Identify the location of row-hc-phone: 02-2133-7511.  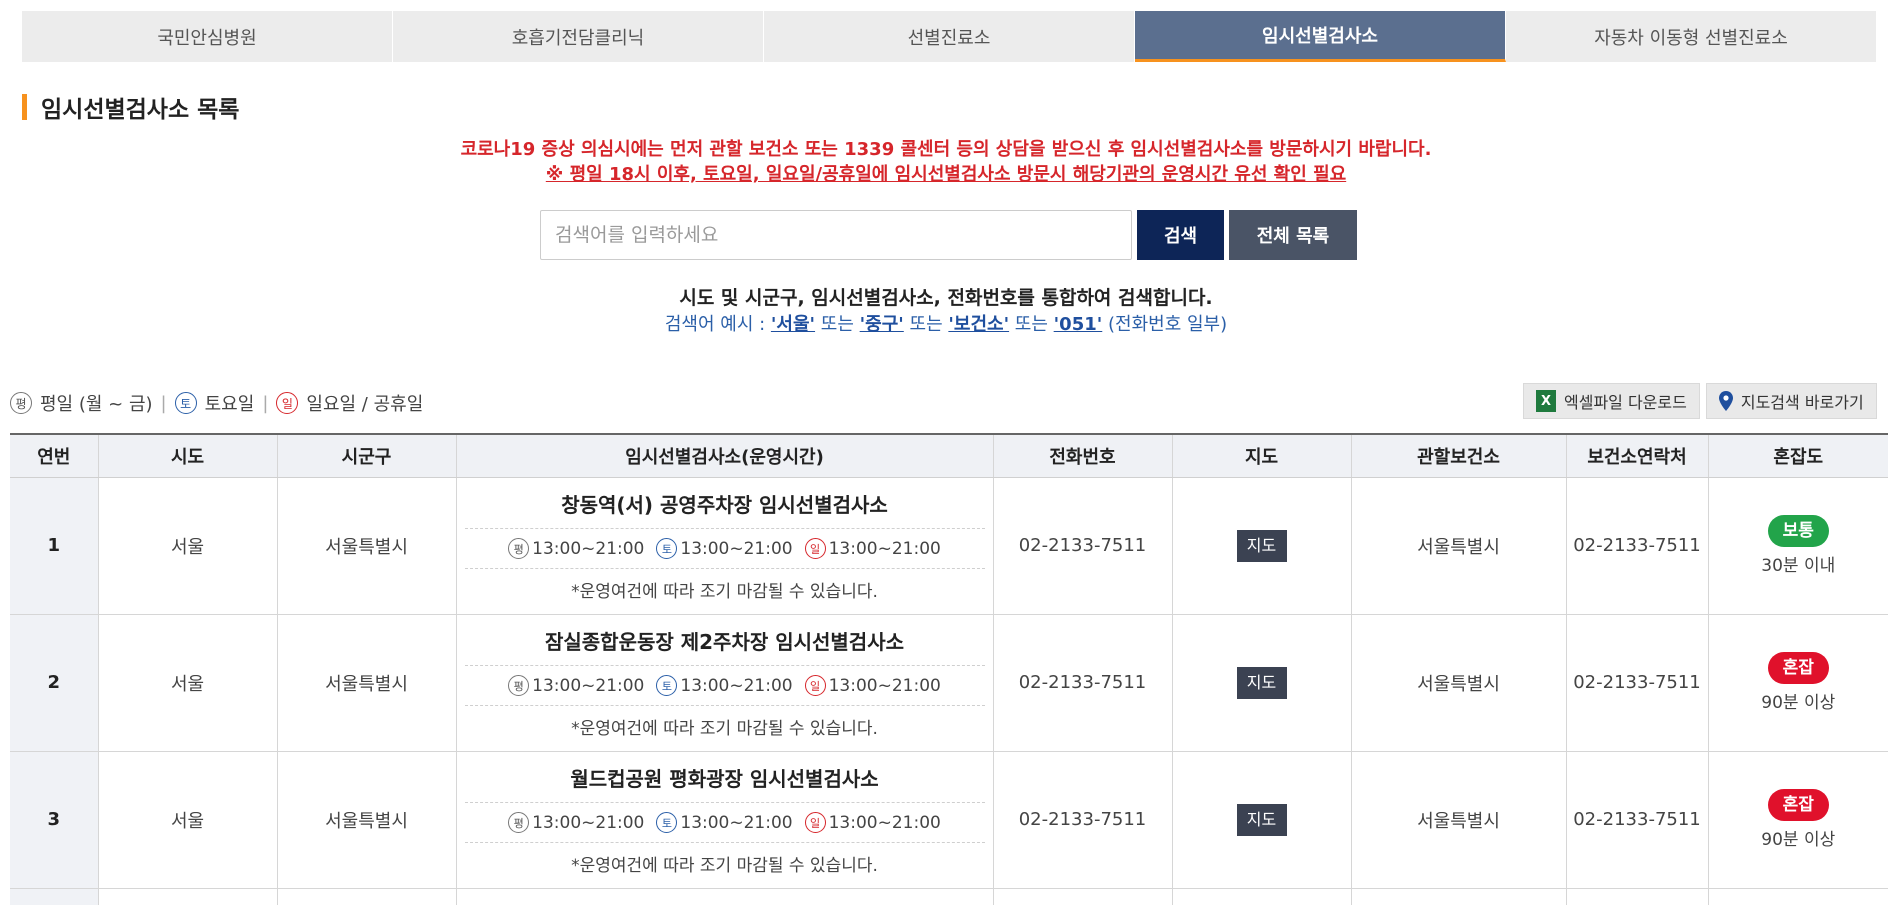
(1636, 683).